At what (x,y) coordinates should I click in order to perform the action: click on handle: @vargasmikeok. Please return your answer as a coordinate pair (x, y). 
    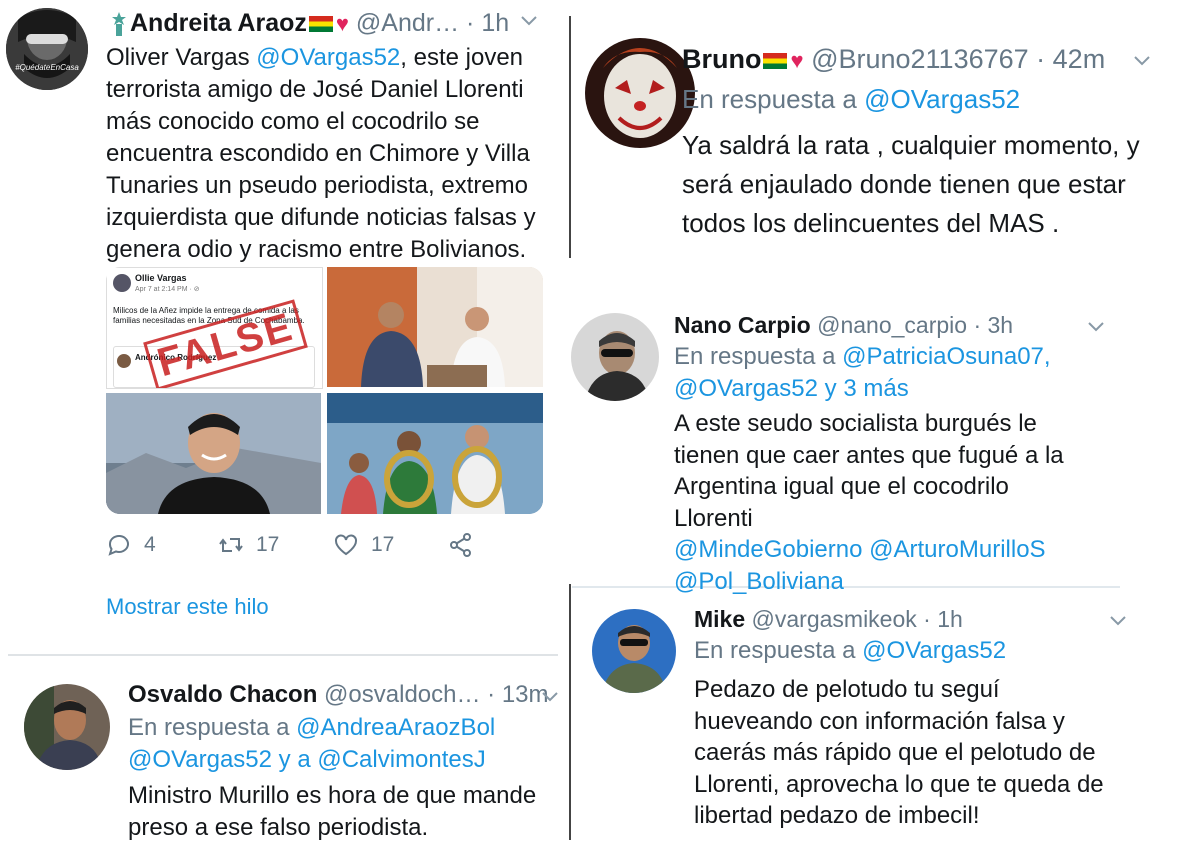
    Looking at the image, I should click on (834, 619).